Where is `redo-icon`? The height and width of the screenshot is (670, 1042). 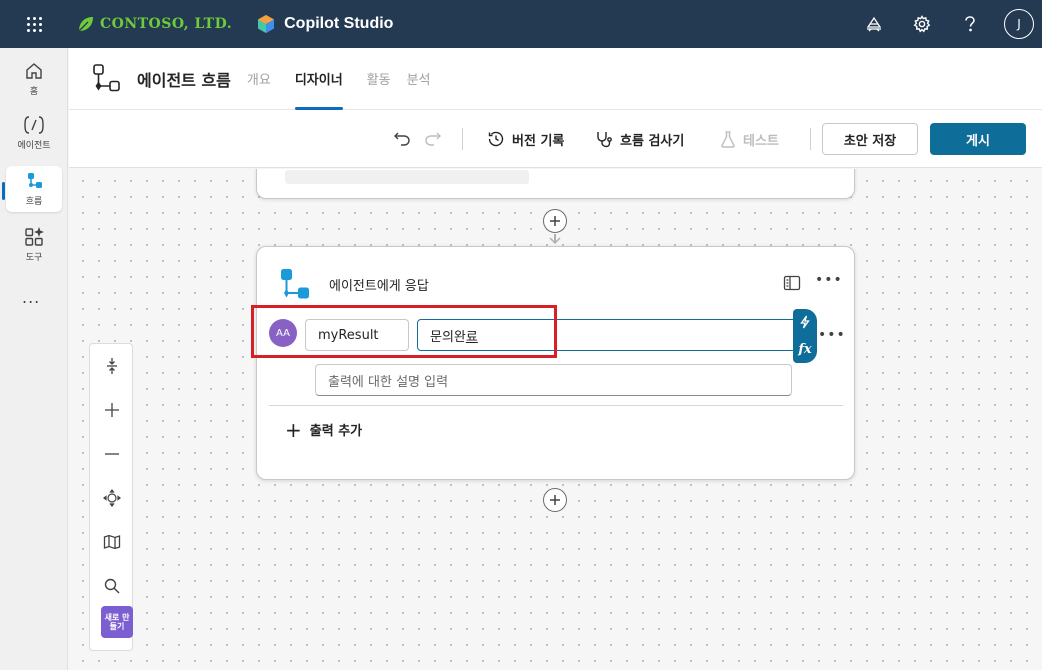
redo-icon is located at coordinates (433, 139).